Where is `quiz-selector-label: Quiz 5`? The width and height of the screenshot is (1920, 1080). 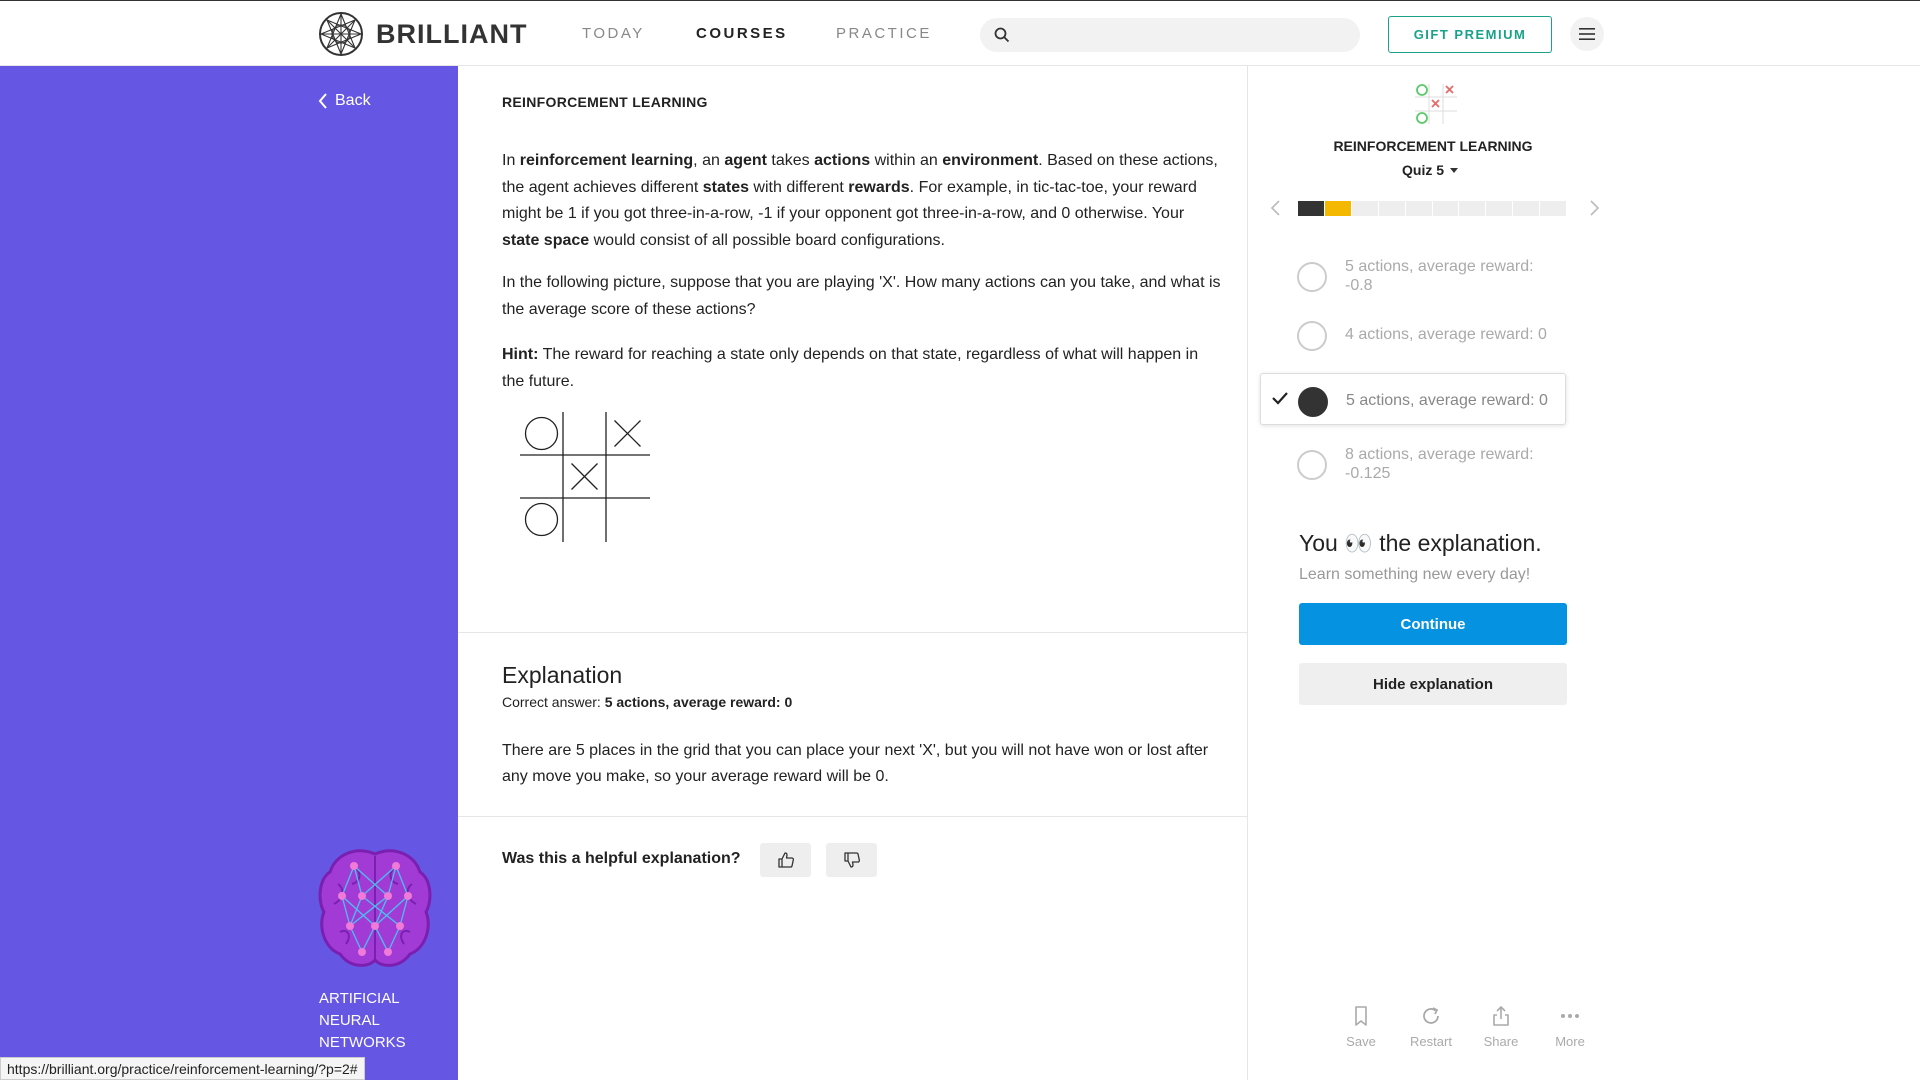 quiz-selector-label: Quiz 5 is located at coordinates (1423, 170).